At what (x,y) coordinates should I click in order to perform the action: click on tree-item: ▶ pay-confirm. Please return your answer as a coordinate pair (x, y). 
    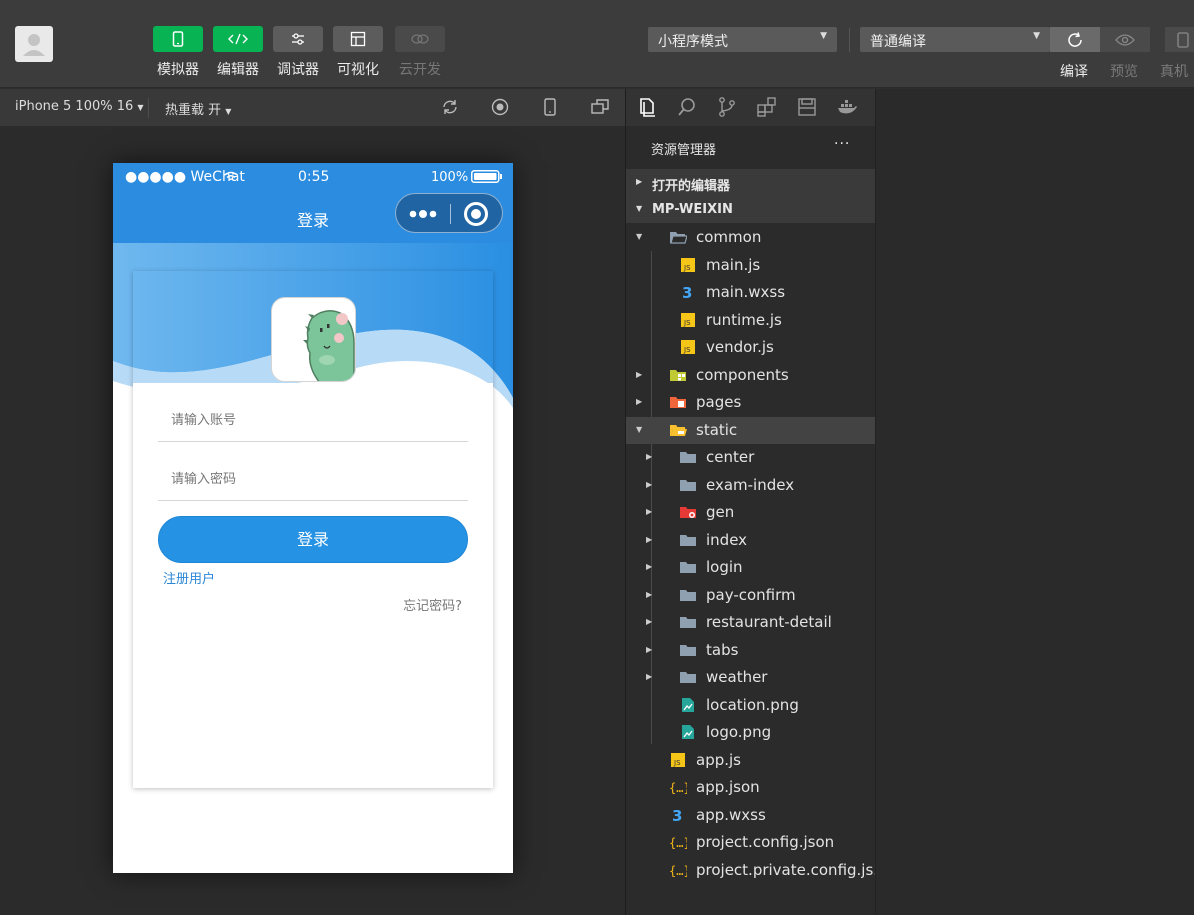
    Looking at the image, I should click on (750, 595).